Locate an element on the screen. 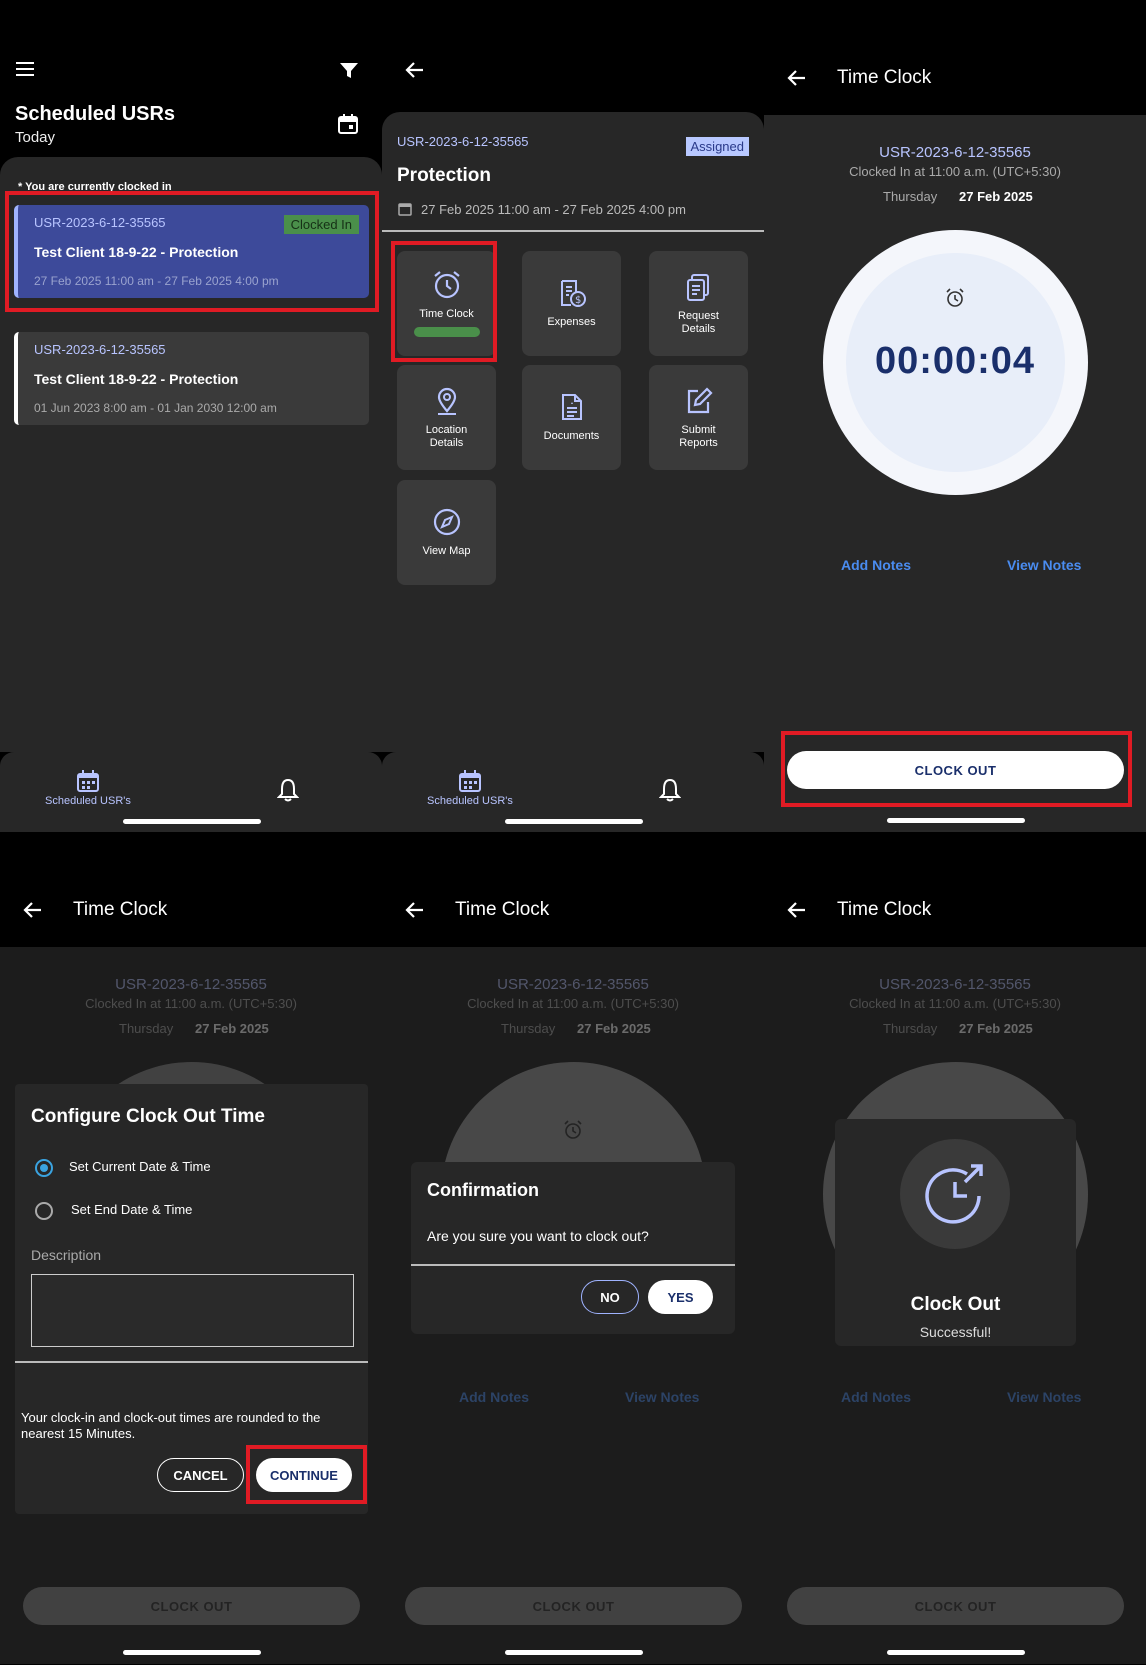 The image size is (1146, 1665). calendar-grid-icon is located at coordinates (469, 781).